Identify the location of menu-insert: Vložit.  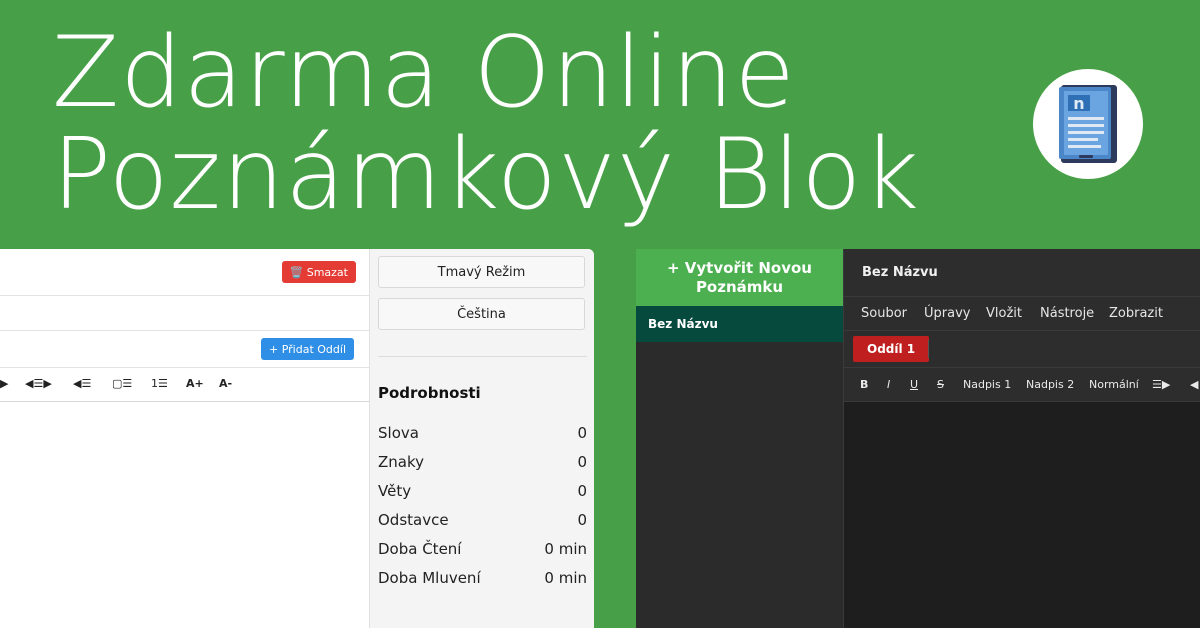
(1004, 313).